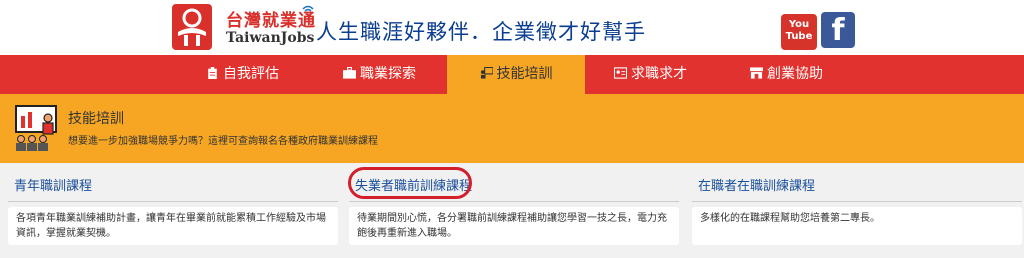 The height and width of the screenshot is (258, 1024). I want to click on nav-item-job-search: 求職求才, so click(650, 74).